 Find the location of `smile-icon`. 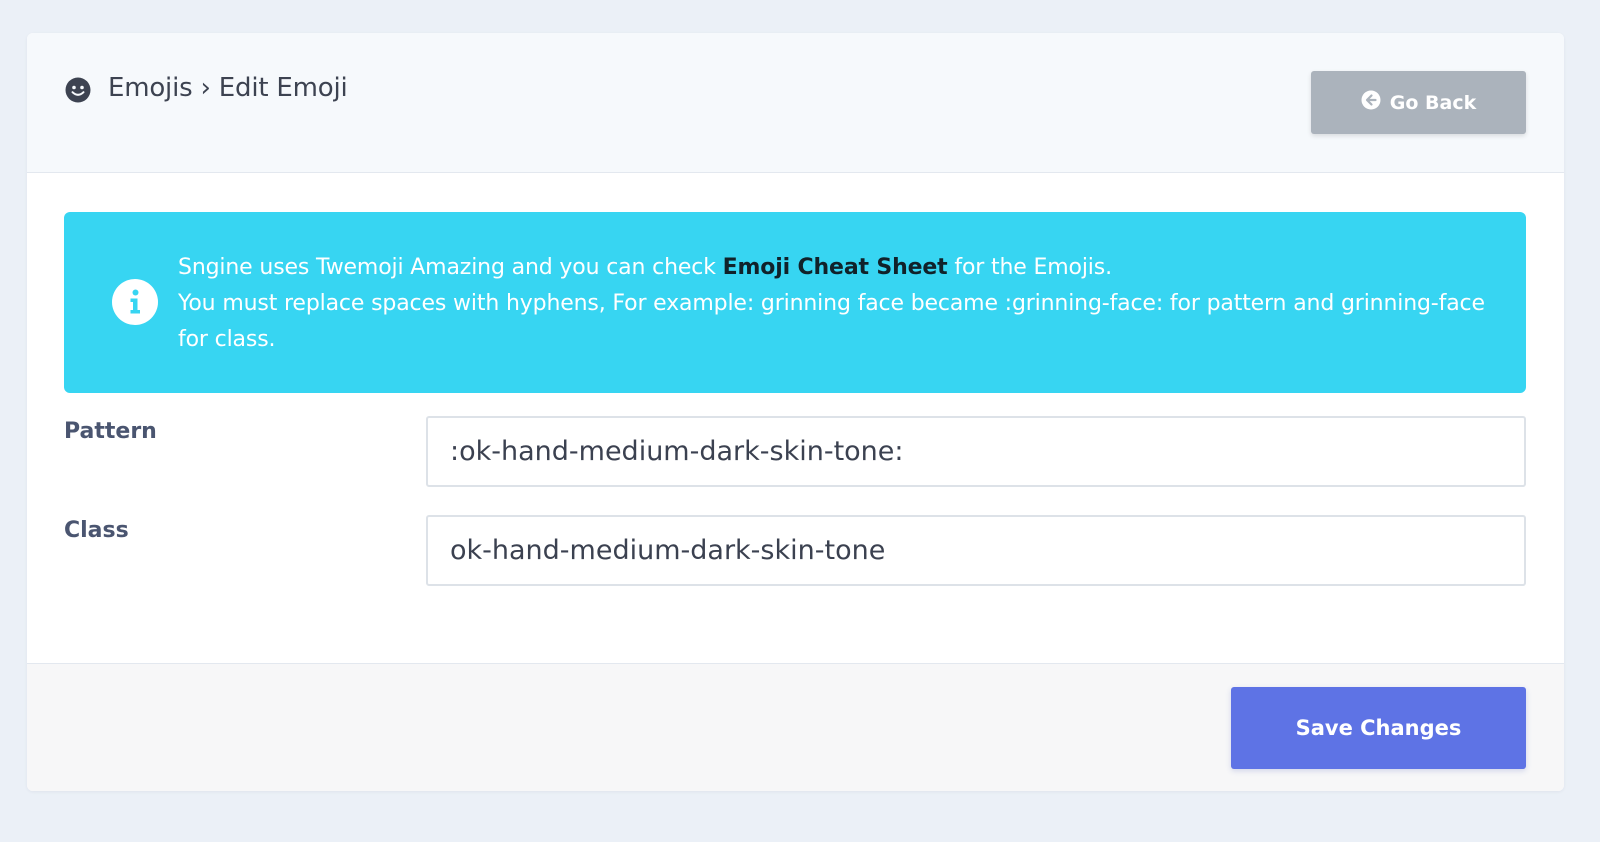

smile-icon is located at coordinates (78, 90).